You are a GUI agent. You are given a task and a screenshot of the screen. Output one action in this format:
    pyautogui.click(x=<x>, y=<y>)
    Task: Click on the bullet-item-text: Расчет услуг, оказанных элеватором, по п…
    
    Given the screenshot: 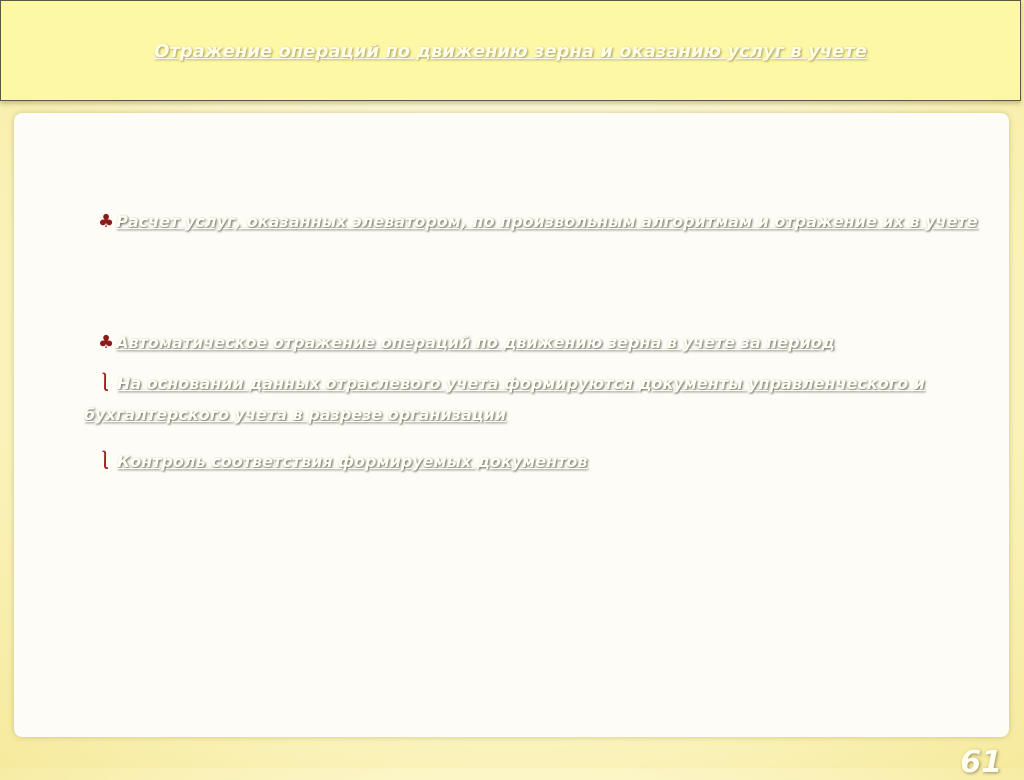 What is the action you would take?
    pyautogui.click(x=547, y=221)
    